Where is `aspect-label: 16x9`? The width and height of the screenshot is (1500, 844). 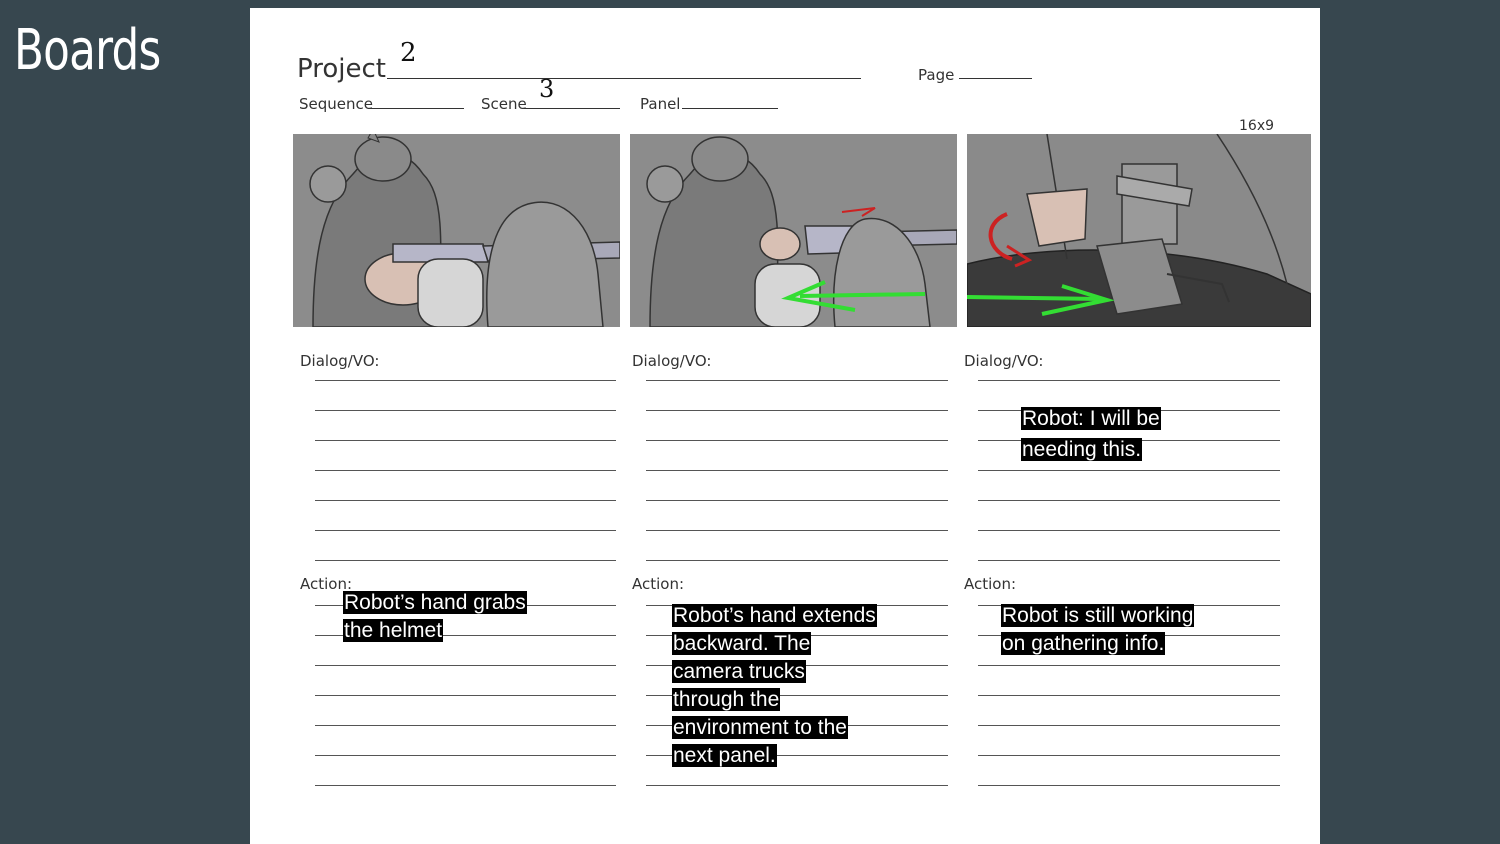 aspect-label: 16x9 is located at coordinates (1257, 126).